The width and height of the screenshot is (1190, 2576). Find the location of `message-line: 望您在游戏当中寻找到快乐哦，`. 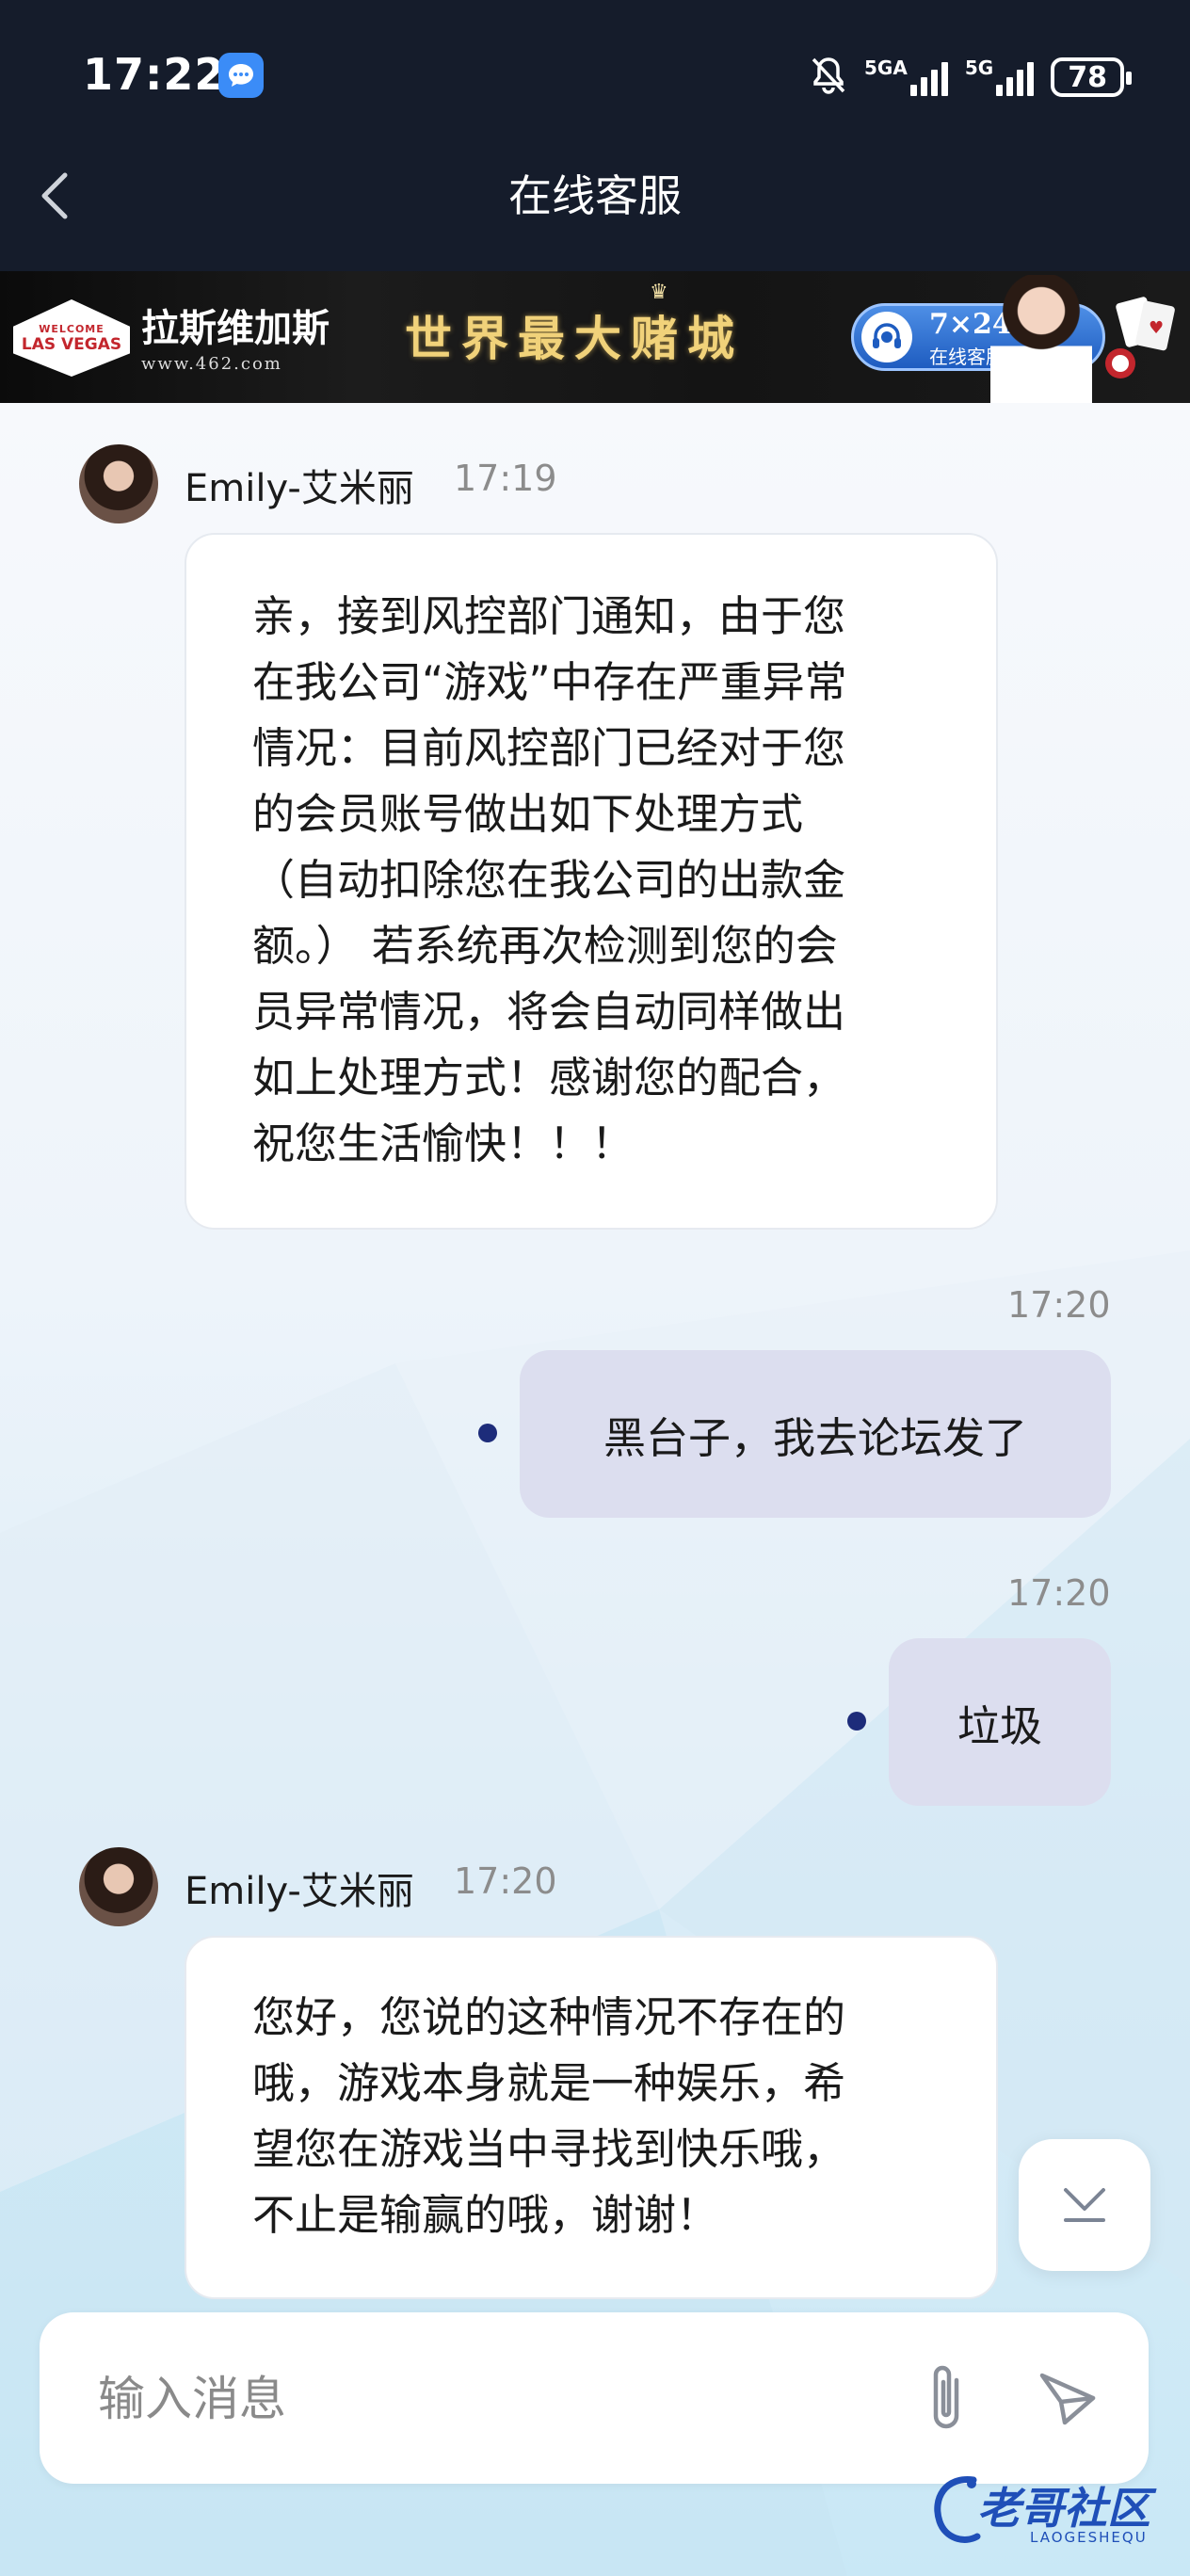

message-line: 望您在游戏当中寻找到快乐哦， is located at coordinates (549, 2149).